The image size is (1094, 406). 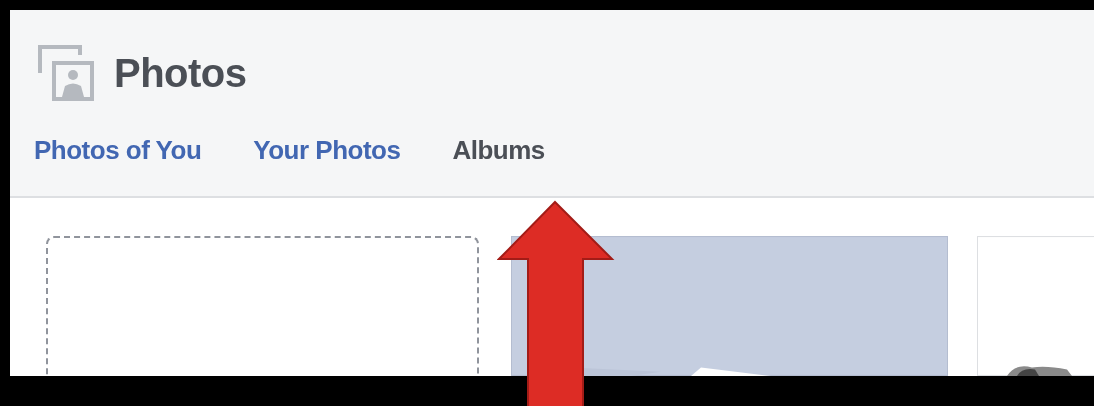 I want to click on tab: Albums, so click(x=498, y=150).